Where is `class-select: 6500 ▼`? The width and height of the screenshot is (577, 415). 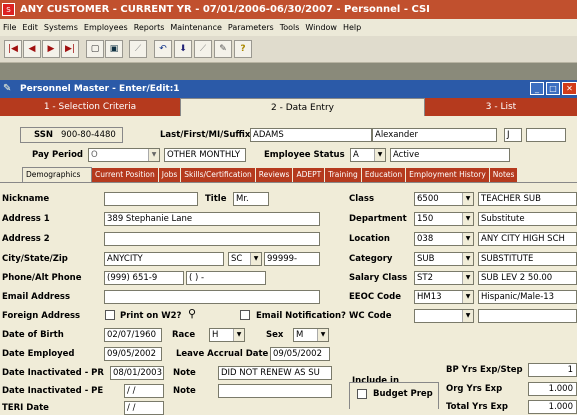 class-select: 6500 ▼ is located at coordinates (444, 199).